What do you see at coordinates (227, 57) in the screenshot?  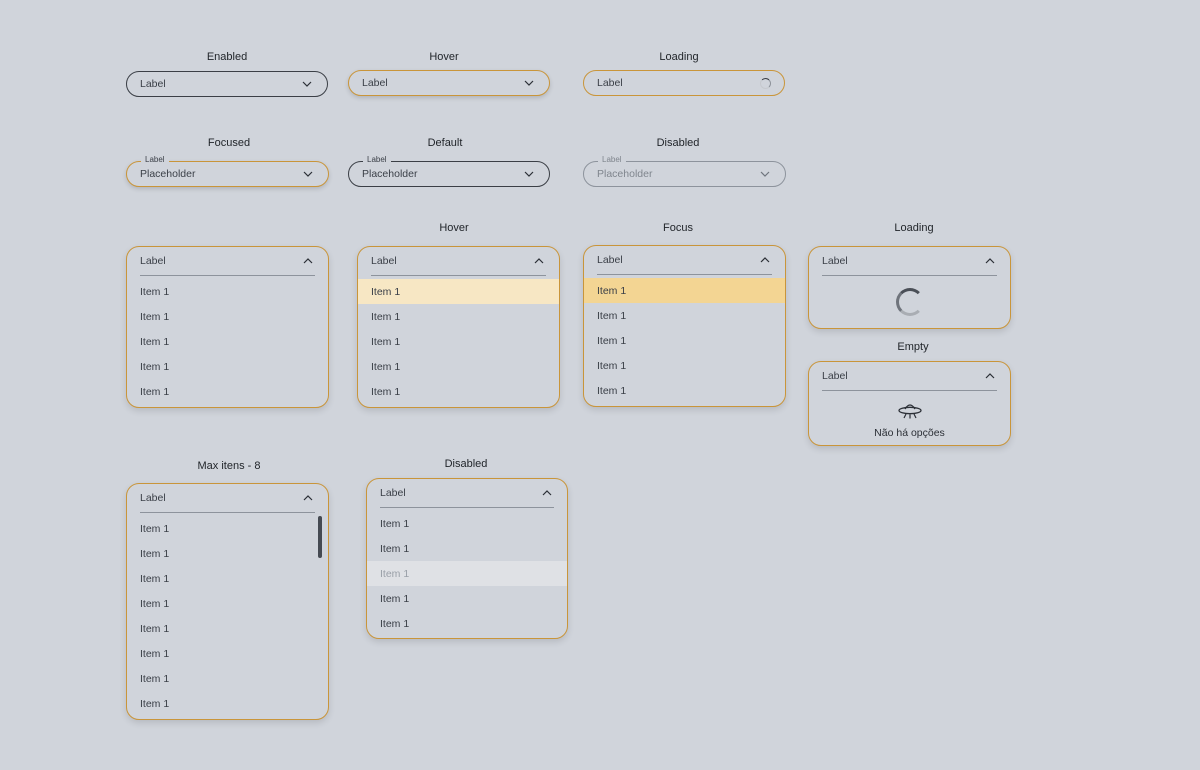 I see `caption-enabled: Enabled` at bounding box center [227, 57].